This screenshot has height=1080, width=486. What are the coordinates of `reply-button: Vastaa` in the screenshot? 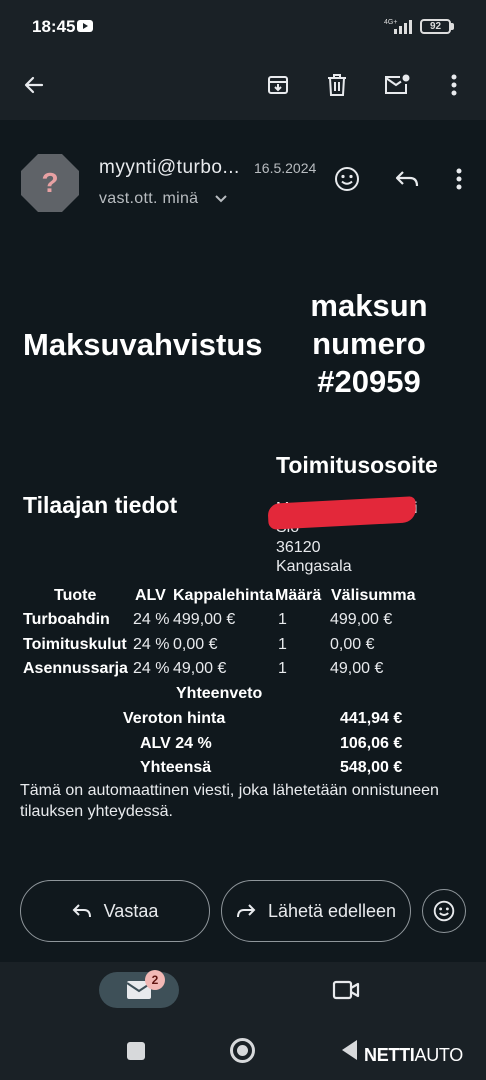 It's located at (115, 911).